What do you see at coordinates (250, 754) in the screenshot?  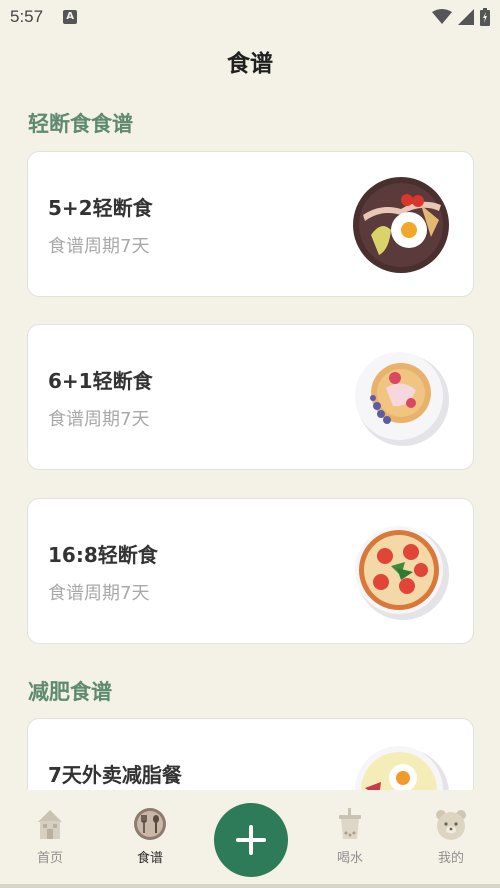 I see `recipe-card-7day-takeaway: 7天外卖减脂餐` at bounding box center [250, 754].